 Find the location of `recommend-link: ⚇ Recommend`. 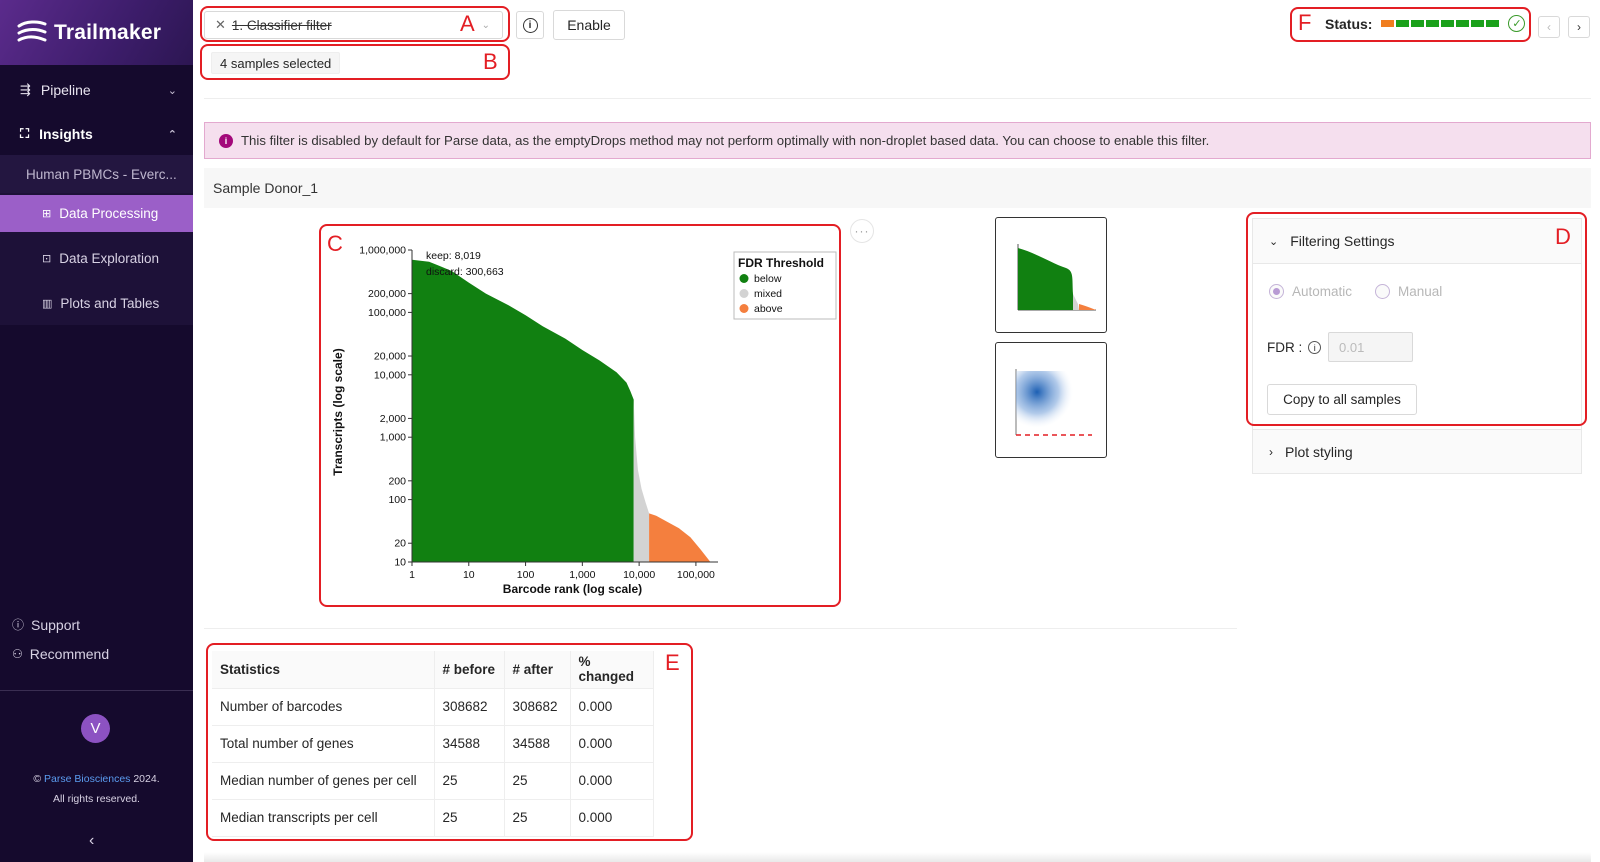

recommend-link: ⚇ Recommend is located at coordinates (60, 654).